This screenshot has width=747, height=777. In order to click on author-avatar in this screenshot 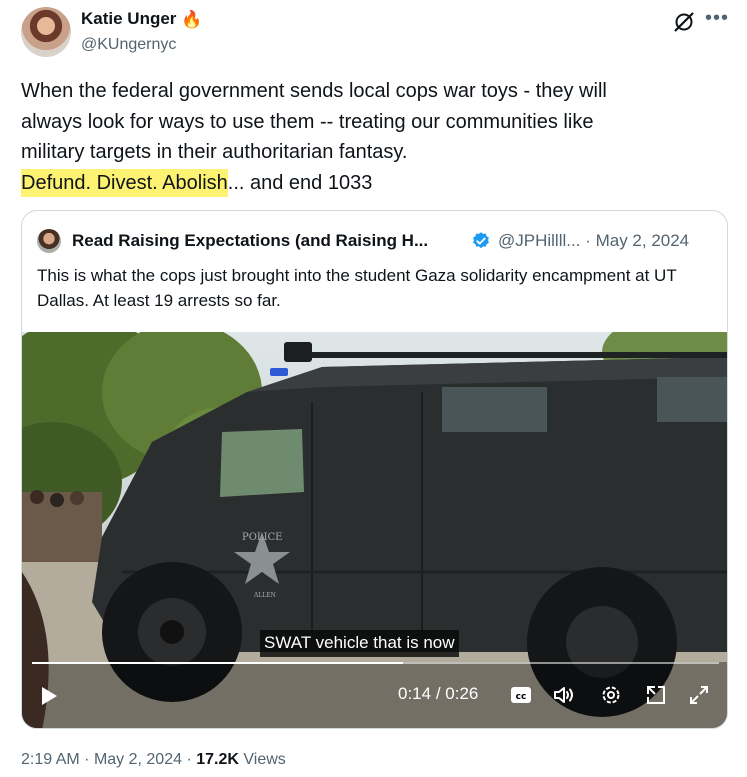, I will do `click(46, 32)`.